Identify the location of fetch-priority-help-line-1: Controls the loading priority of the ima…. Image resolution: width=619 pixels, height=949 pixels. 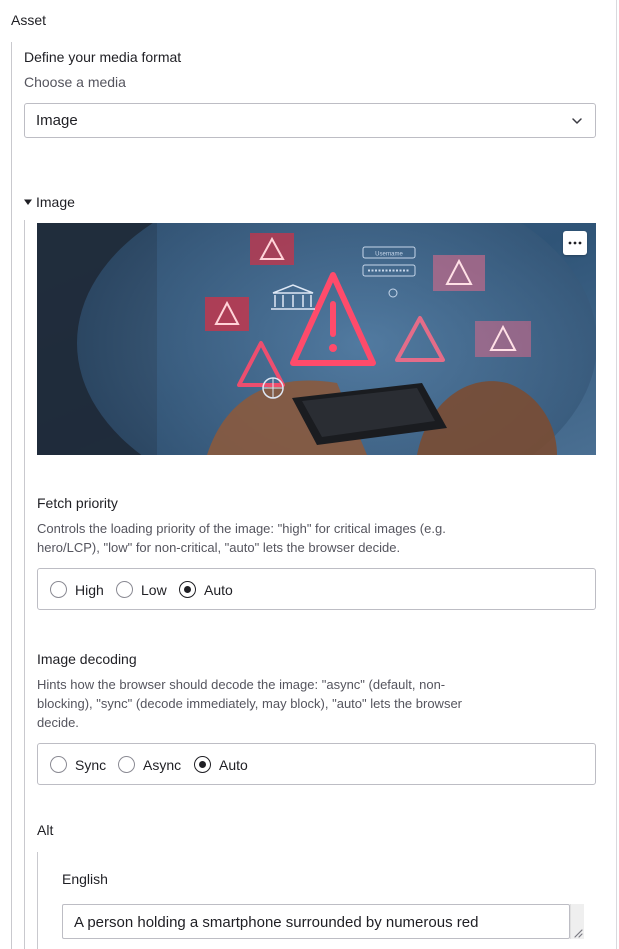
(241, 528).